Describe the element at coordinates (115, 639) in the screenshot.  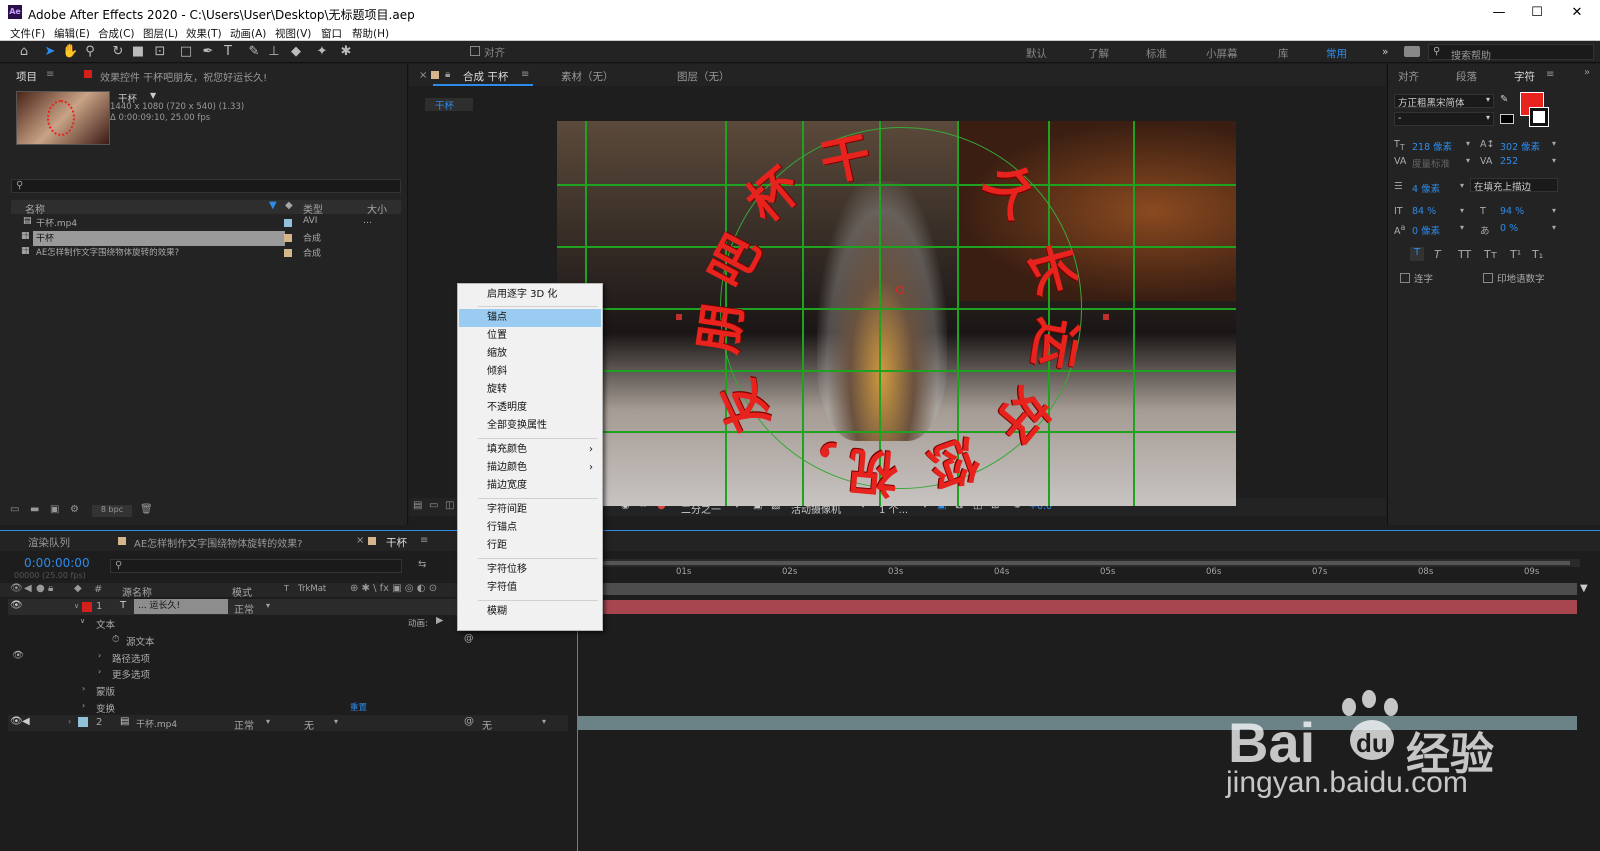
I see `stopwatch-icon: ⏱` at that location.